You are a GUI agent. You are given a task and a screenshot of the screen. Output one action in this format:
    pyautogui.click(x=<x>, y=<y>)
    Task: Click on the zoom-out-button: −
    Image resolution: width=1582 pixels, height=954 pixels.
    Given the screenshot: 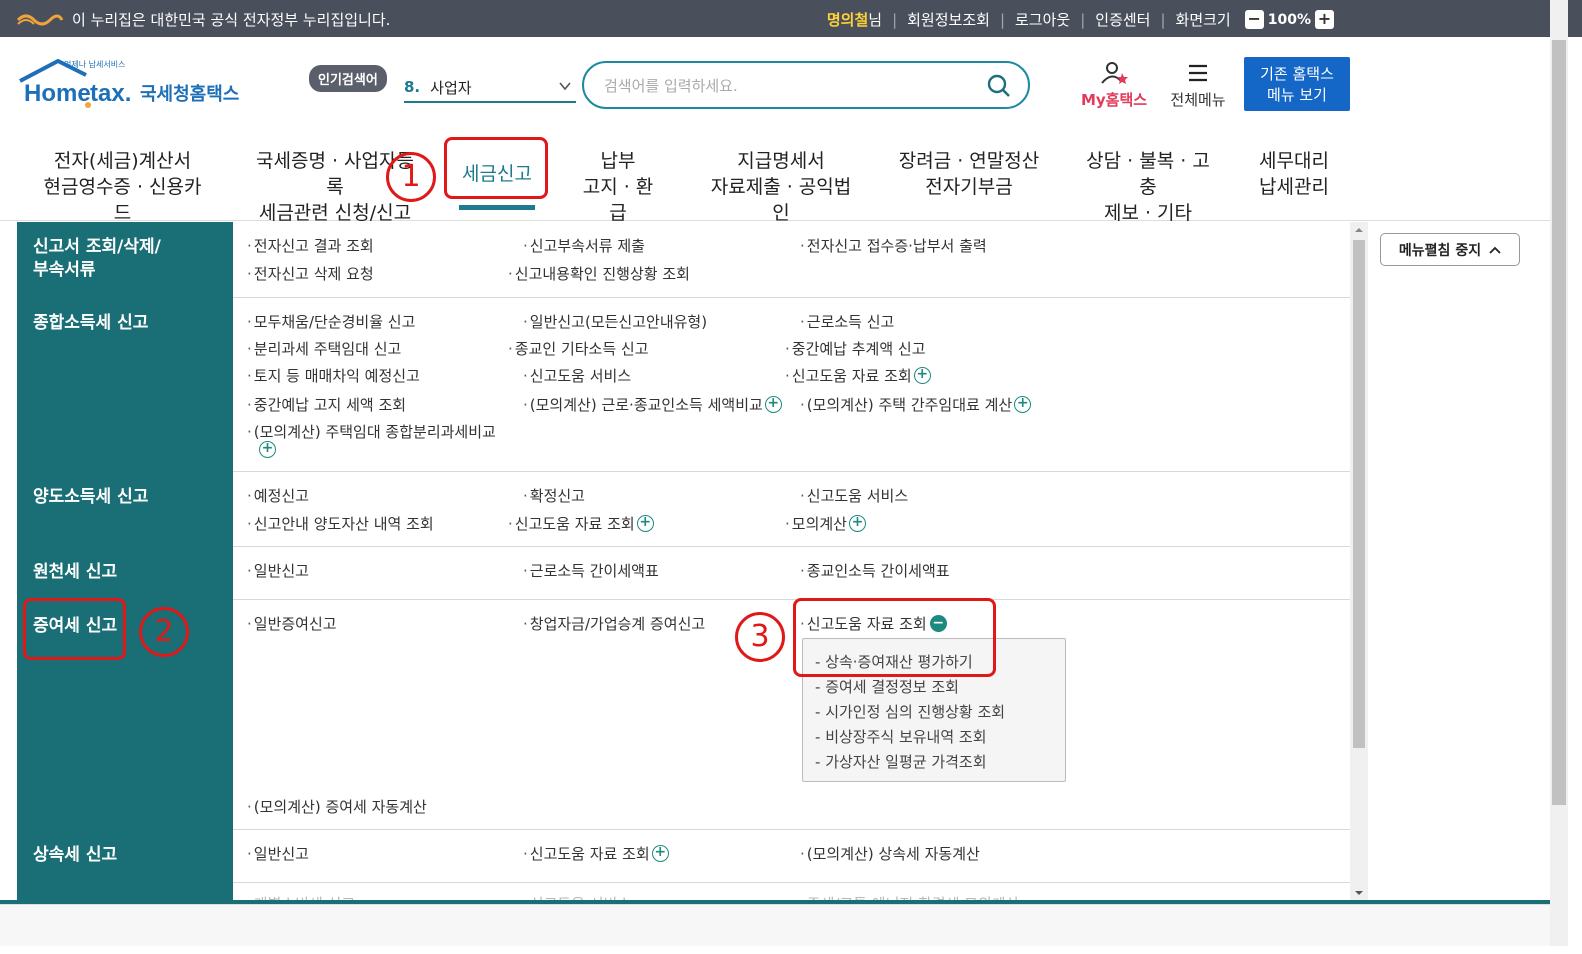 What is the action you would take?
    pyautogui.click(x=1254, y=19)
    